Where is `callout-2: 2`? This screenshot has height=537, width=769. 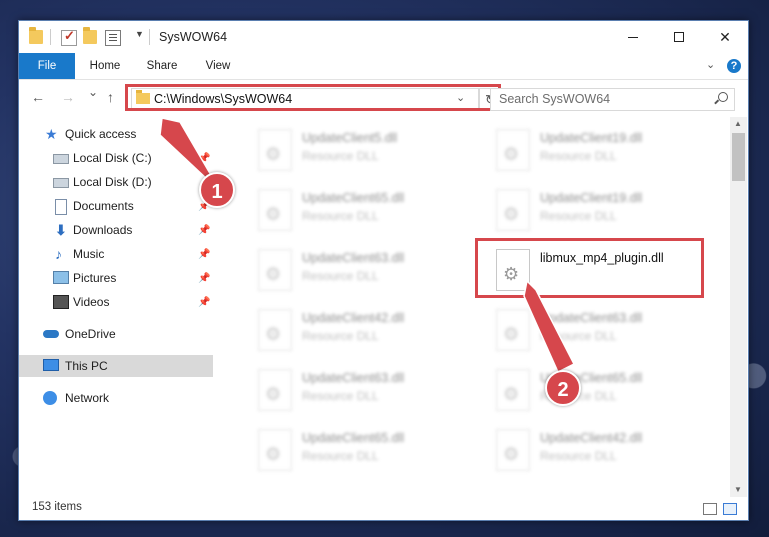 callout-2: 2 is located at coordinates (563, 388).